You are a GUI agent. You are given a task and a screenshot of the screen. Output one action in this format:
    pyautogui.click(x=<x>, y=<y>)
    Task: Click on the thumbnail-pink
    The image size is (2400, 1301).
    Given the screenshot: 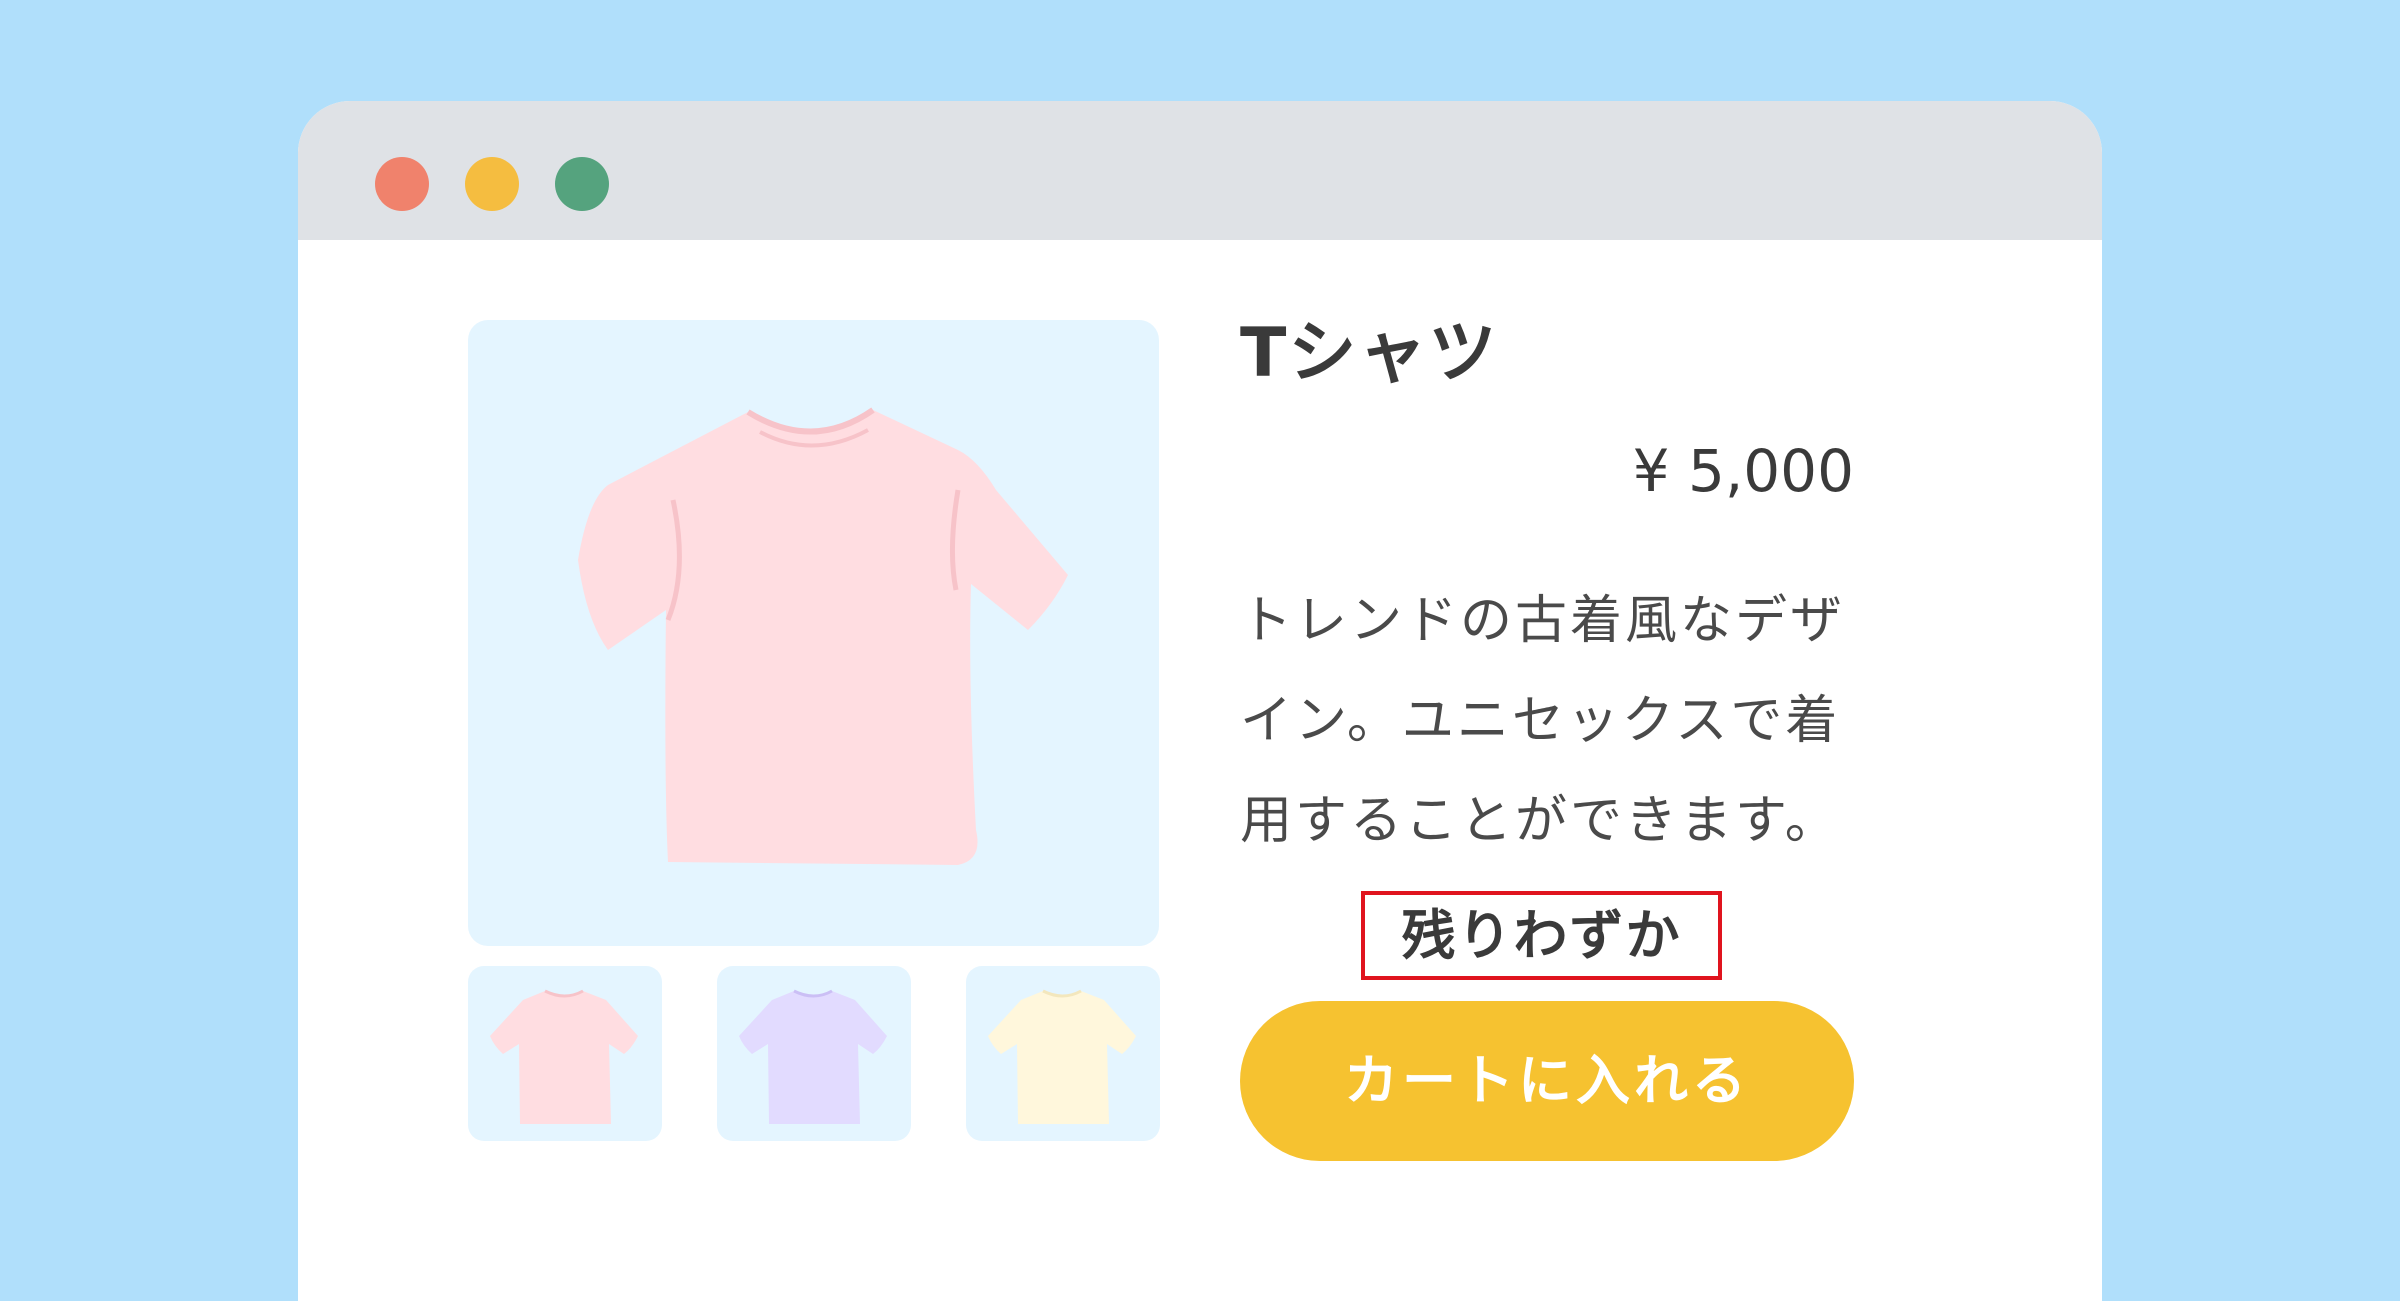 What is the action you would take?
    pyautogui.click(x=565, y=1053)
    